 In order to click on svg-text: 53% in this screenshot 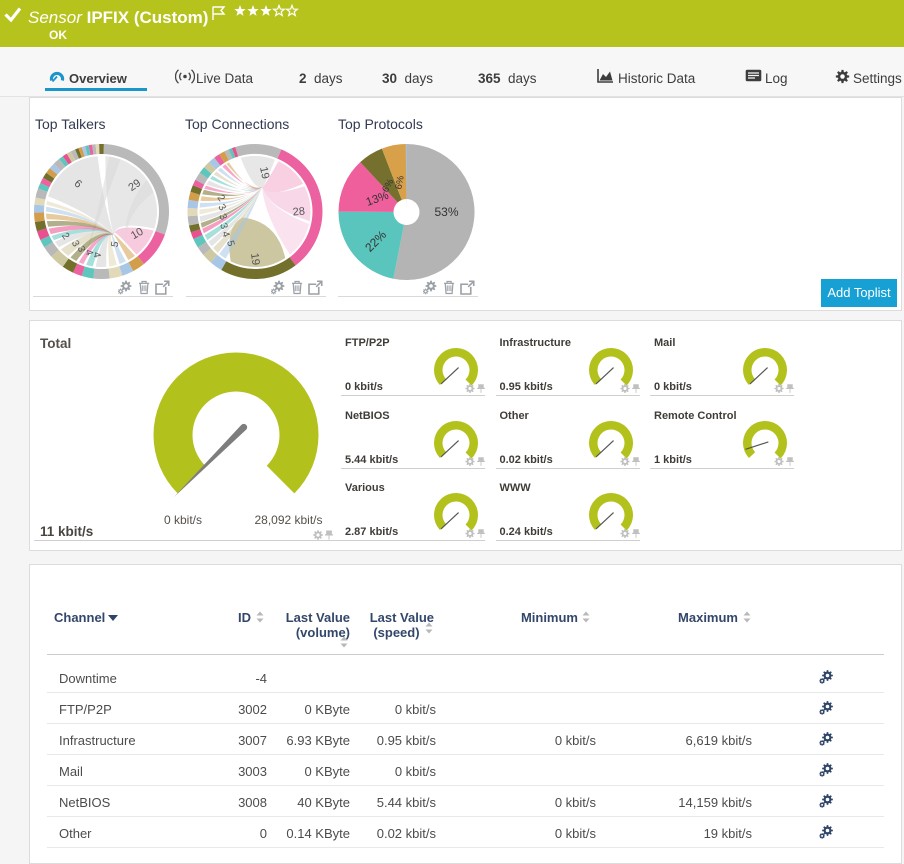, I will do `click(446, 212)`.